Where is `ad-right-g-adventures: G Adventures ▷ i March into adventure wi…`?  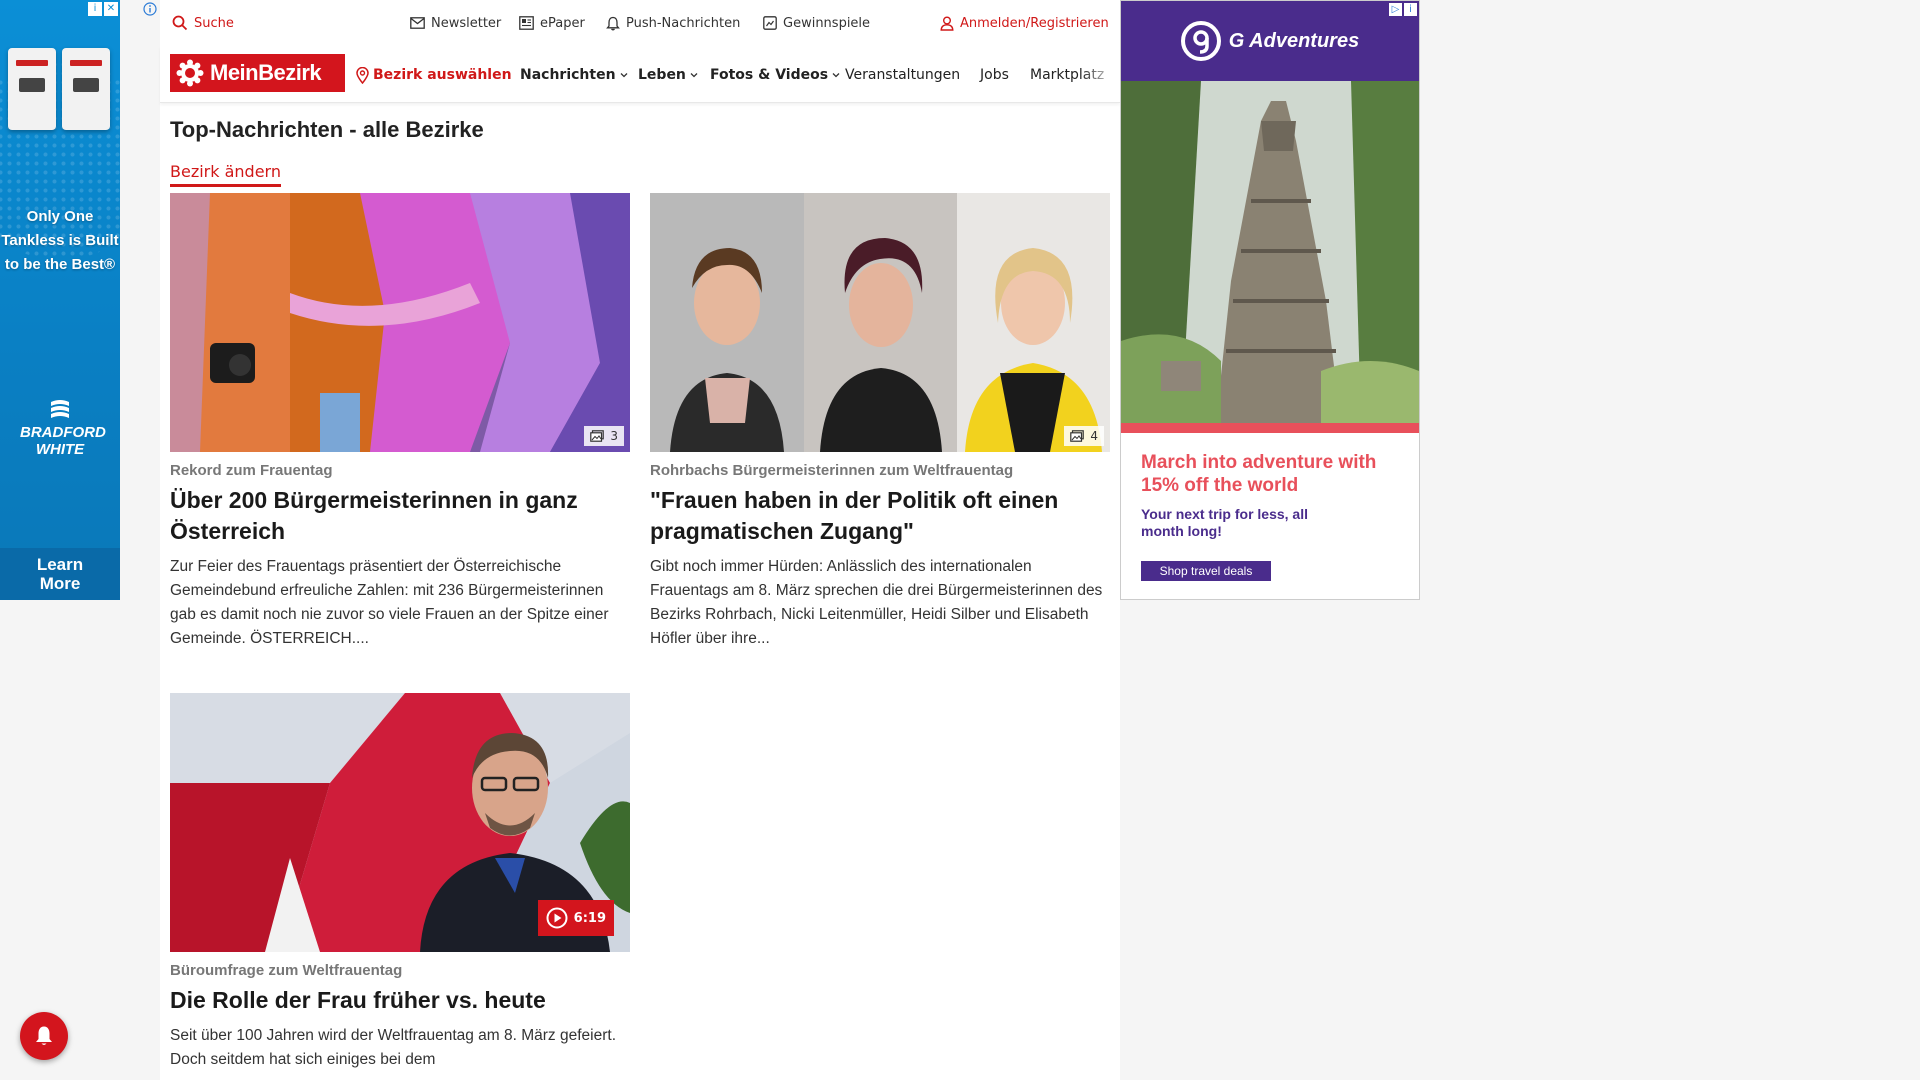
ad-right-g-adventures: G Adventures ▷ i March into adventure wi… is located at coordinates (1270, 300).